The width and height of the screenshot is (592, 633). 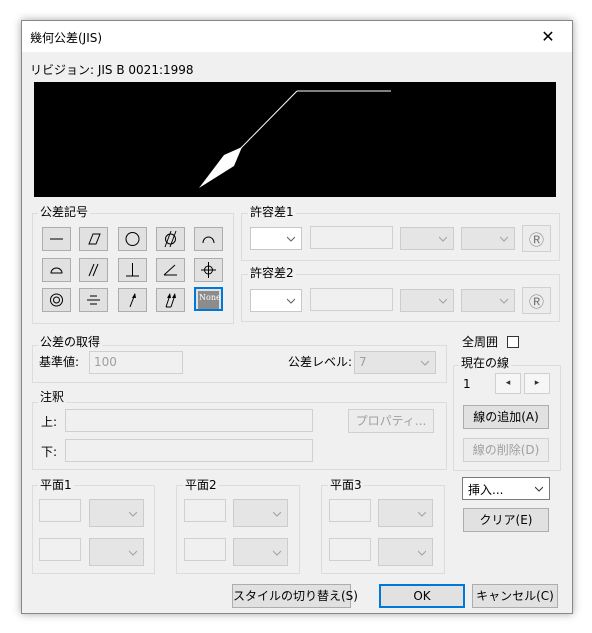 What do you see at coordinates (515, 596) in the screenshot?
I see `cancel-button: キャンセル(C)` at bounding box center [515, 596].